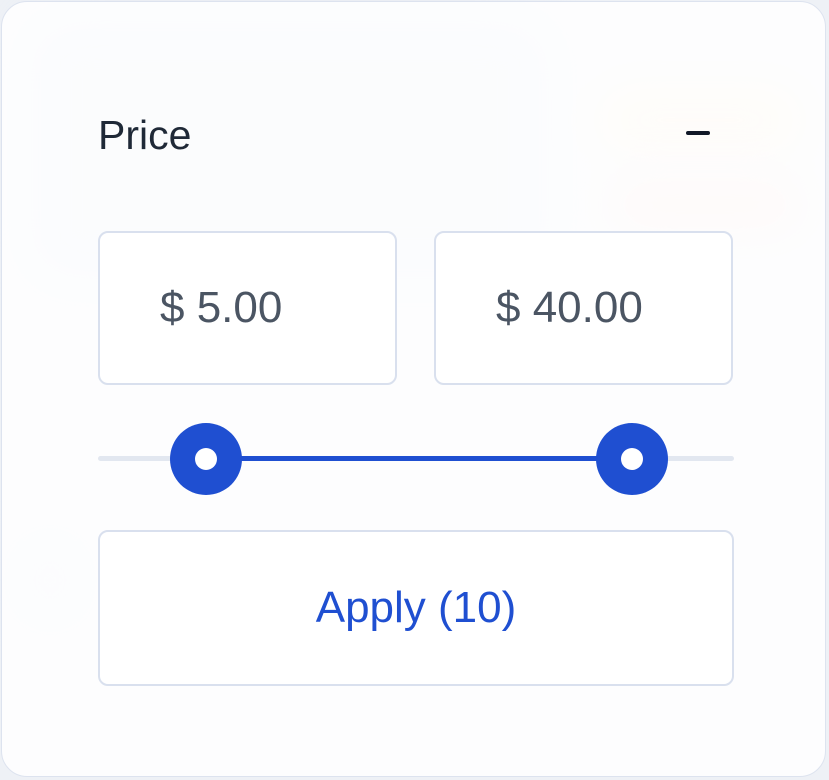  I want to click on slider-min-handle, so click(206, 459).